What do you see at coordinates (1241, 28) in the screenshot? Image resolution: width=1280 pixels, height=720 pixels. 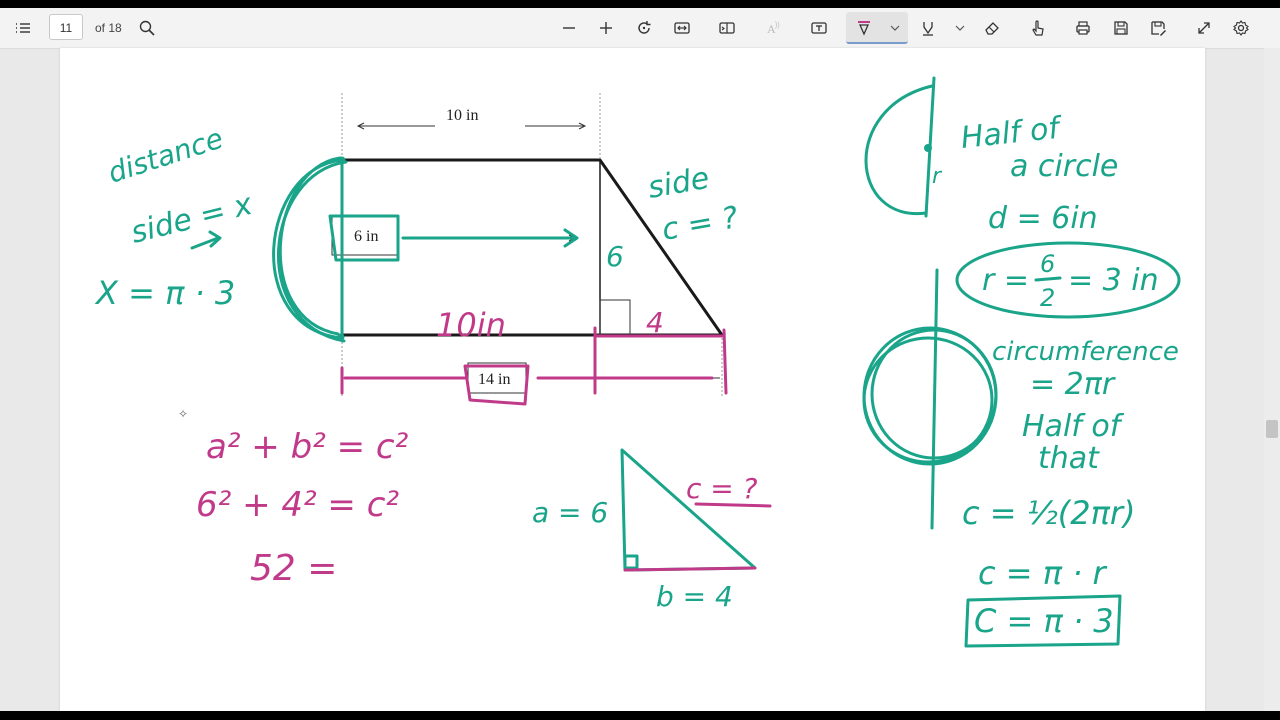 I see `settings-icon` at bounding box center [1241, 28].